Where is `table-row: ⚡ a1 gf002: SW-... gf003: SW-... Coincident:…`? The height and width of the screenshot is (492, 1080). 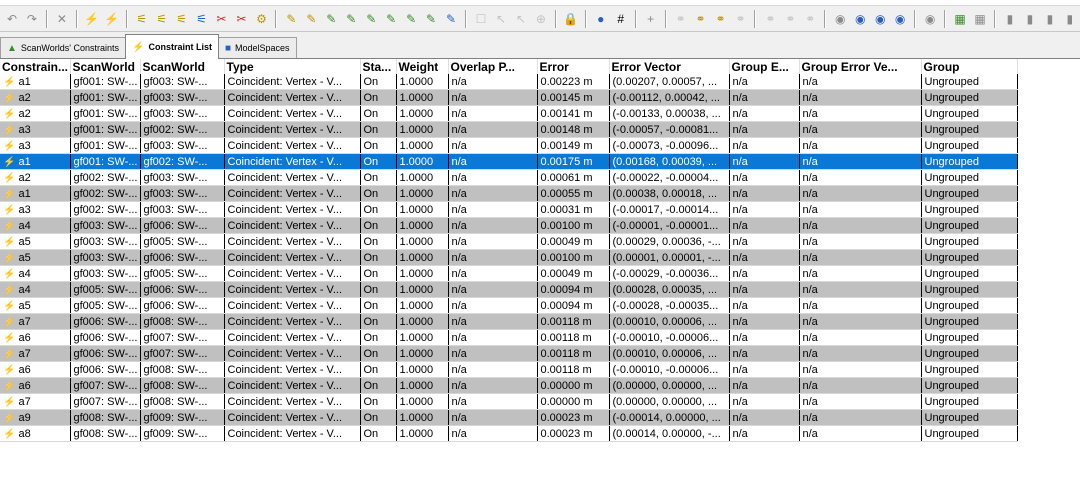 table-row: ⚡ a1 gf002: SW-... gf003: SW-... Coincident:… is located at coordinates (509, 193).